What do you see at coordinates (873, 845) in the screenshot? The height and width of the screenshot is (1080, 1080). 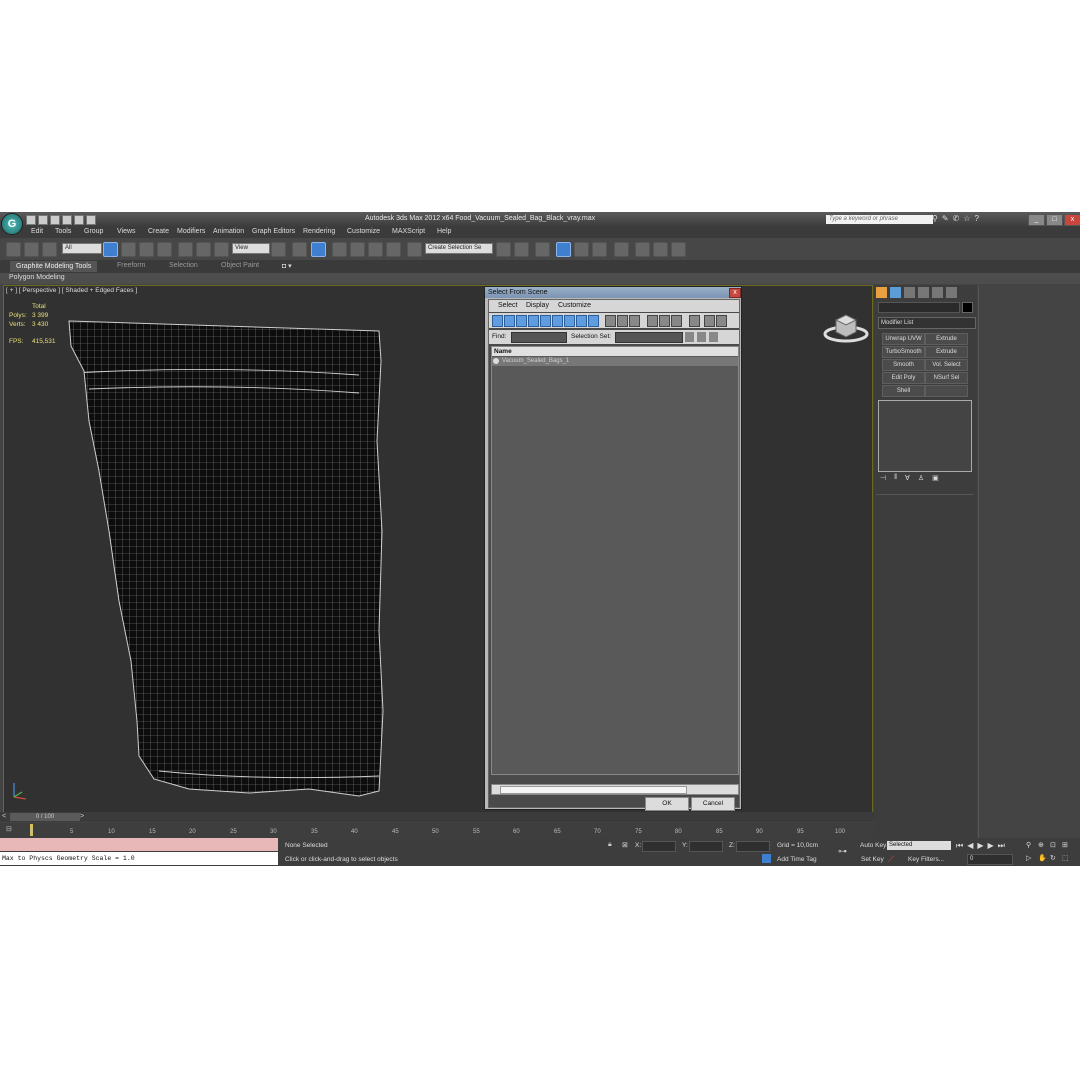 I see `auto-key-button: Auto Key` at bounding box center [873, 845].